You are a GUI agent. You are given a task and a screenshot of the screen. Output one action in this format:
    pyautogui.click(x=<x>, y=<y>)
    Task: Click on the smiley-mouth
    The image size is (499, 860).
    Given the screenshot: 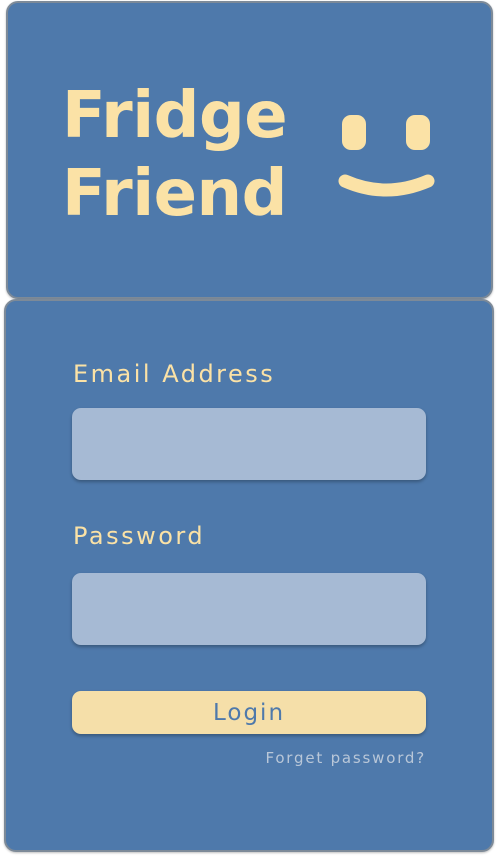 What is the action you would take?
    pyautogui.click(x=386, y=185)
    